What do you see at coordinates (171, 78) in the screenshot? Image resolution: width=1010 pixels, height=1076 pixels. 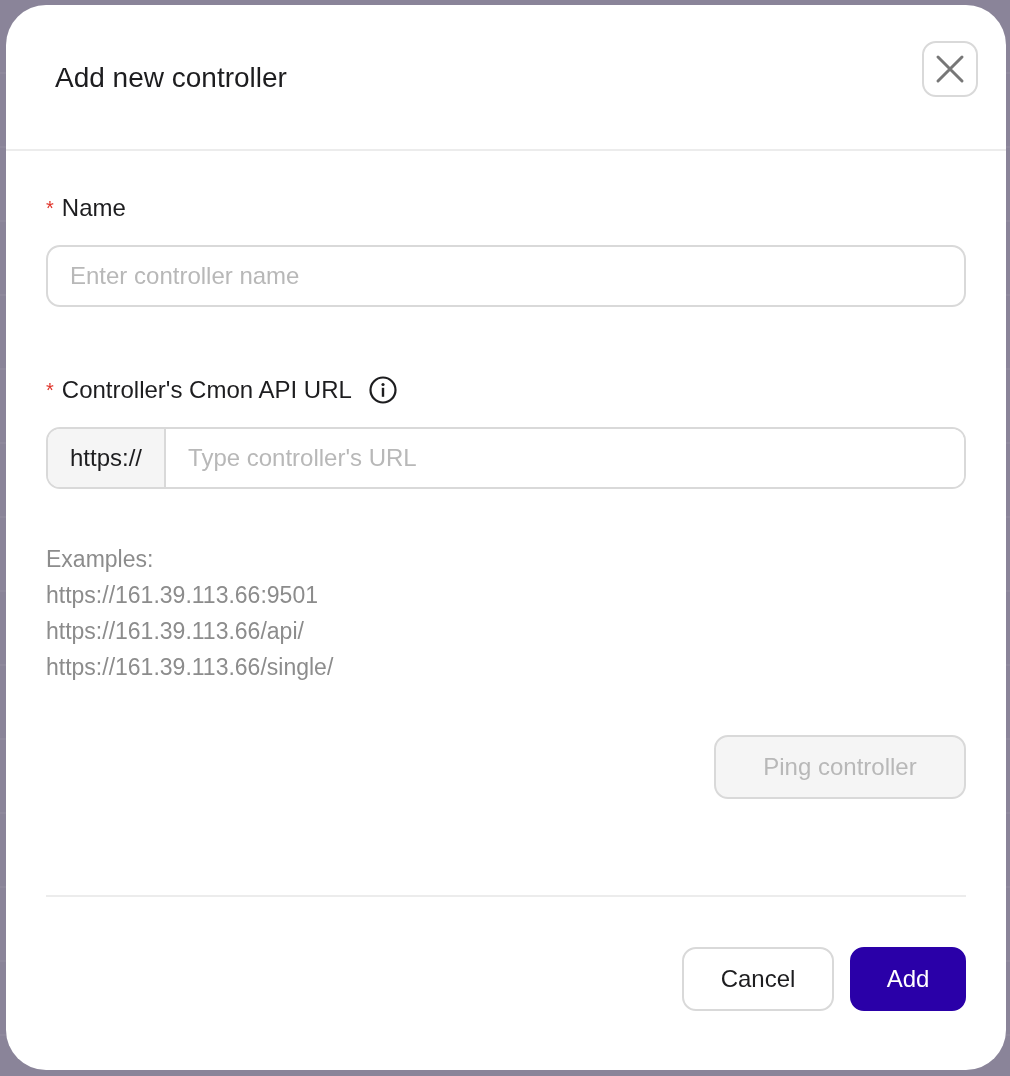 I see `dialog-title: Add new controller` at bounding box center [171, 78].